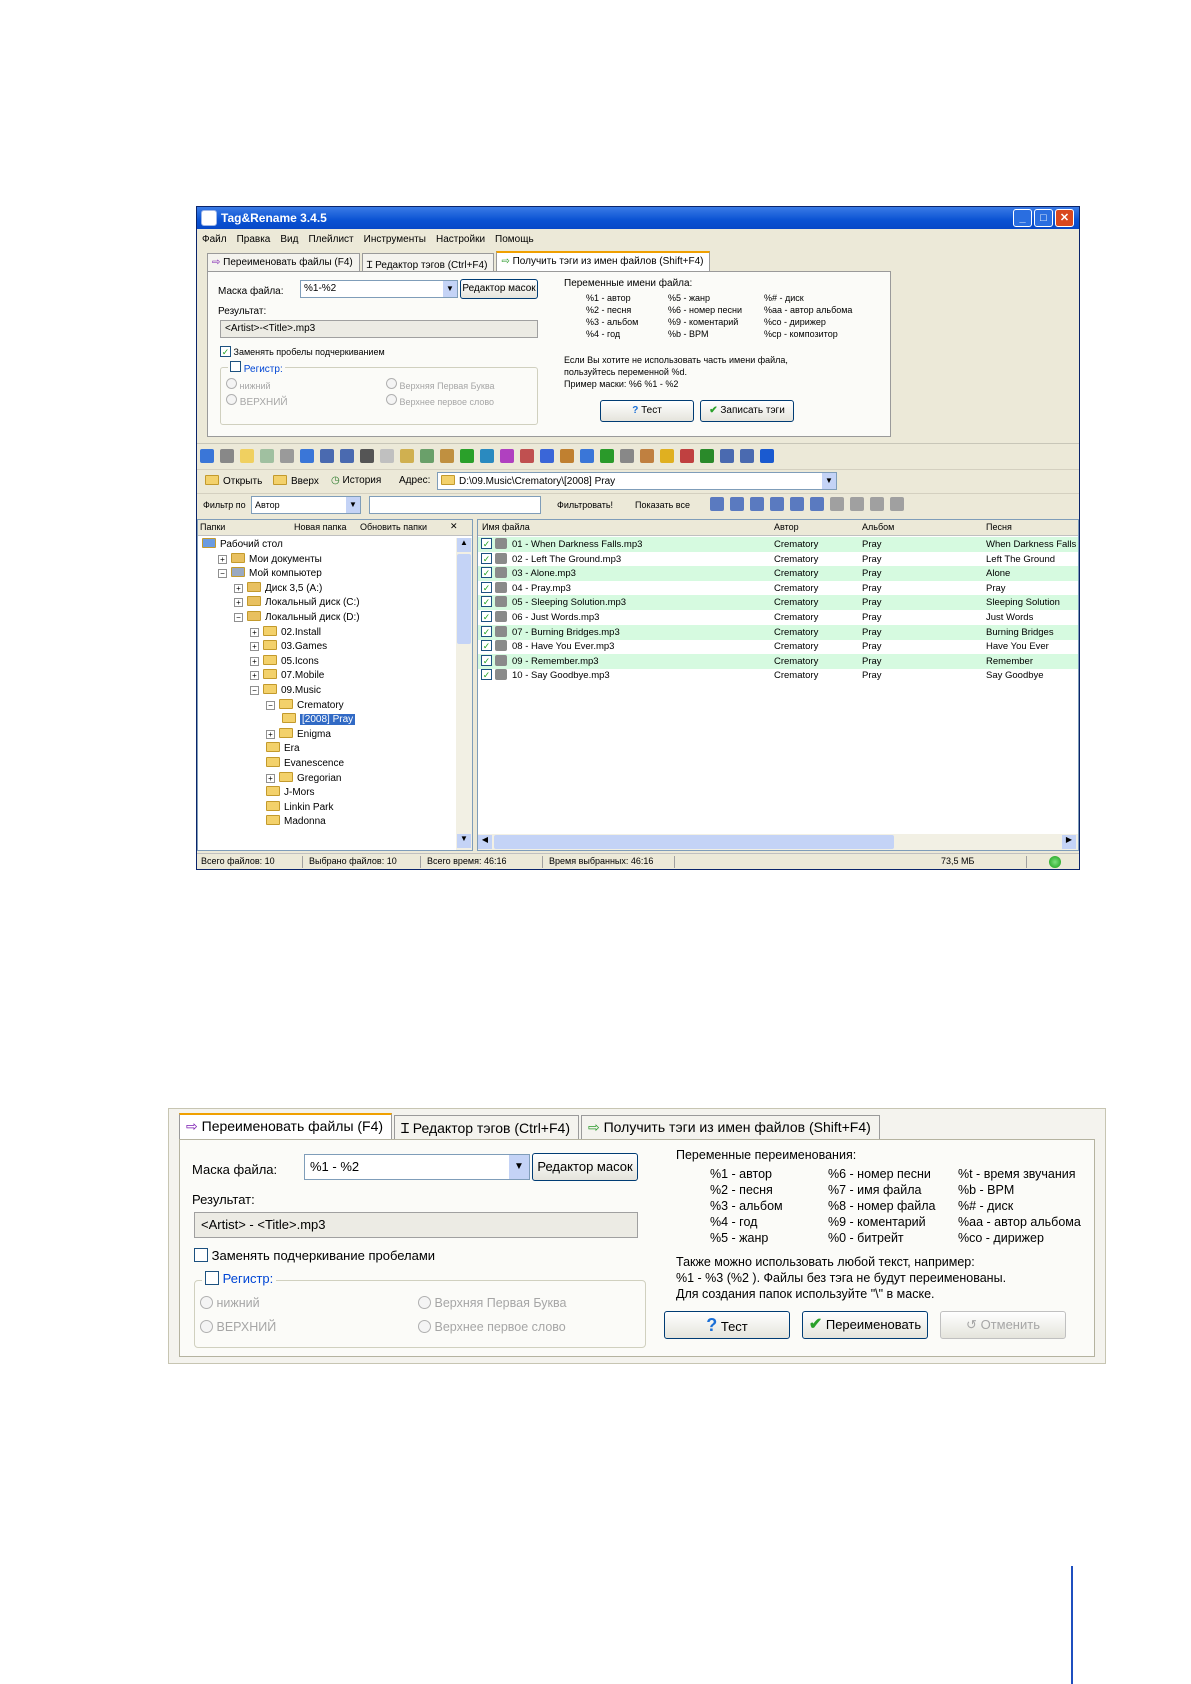  I want to click on tree-scrollbar: ▲ ▼, so click(464, 694).